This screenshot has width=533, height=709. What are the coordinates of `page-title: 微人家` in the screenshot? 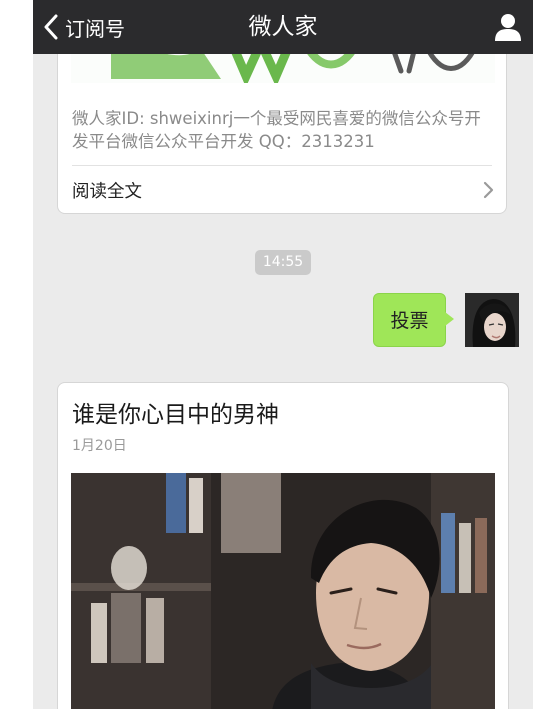 It's located at (283, 27).